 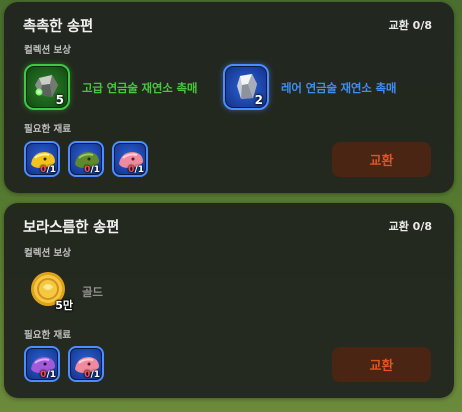 What do you see at coordinates (140, 88) in the screenshot?
I see `reward-name: 고급 연금술 재연소 촉매` at bounding box center [140, 88].